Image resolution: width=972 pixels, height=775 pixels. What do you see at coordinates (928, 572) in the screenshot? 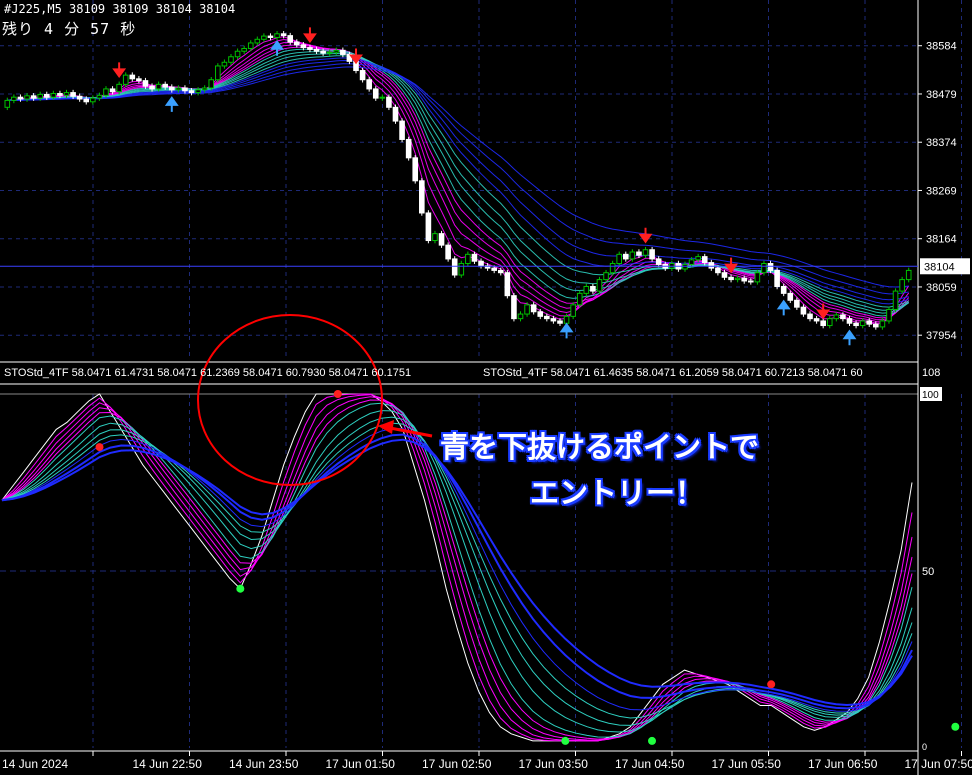
I see `level-50-label: 50` at bounding box center [928, 572].